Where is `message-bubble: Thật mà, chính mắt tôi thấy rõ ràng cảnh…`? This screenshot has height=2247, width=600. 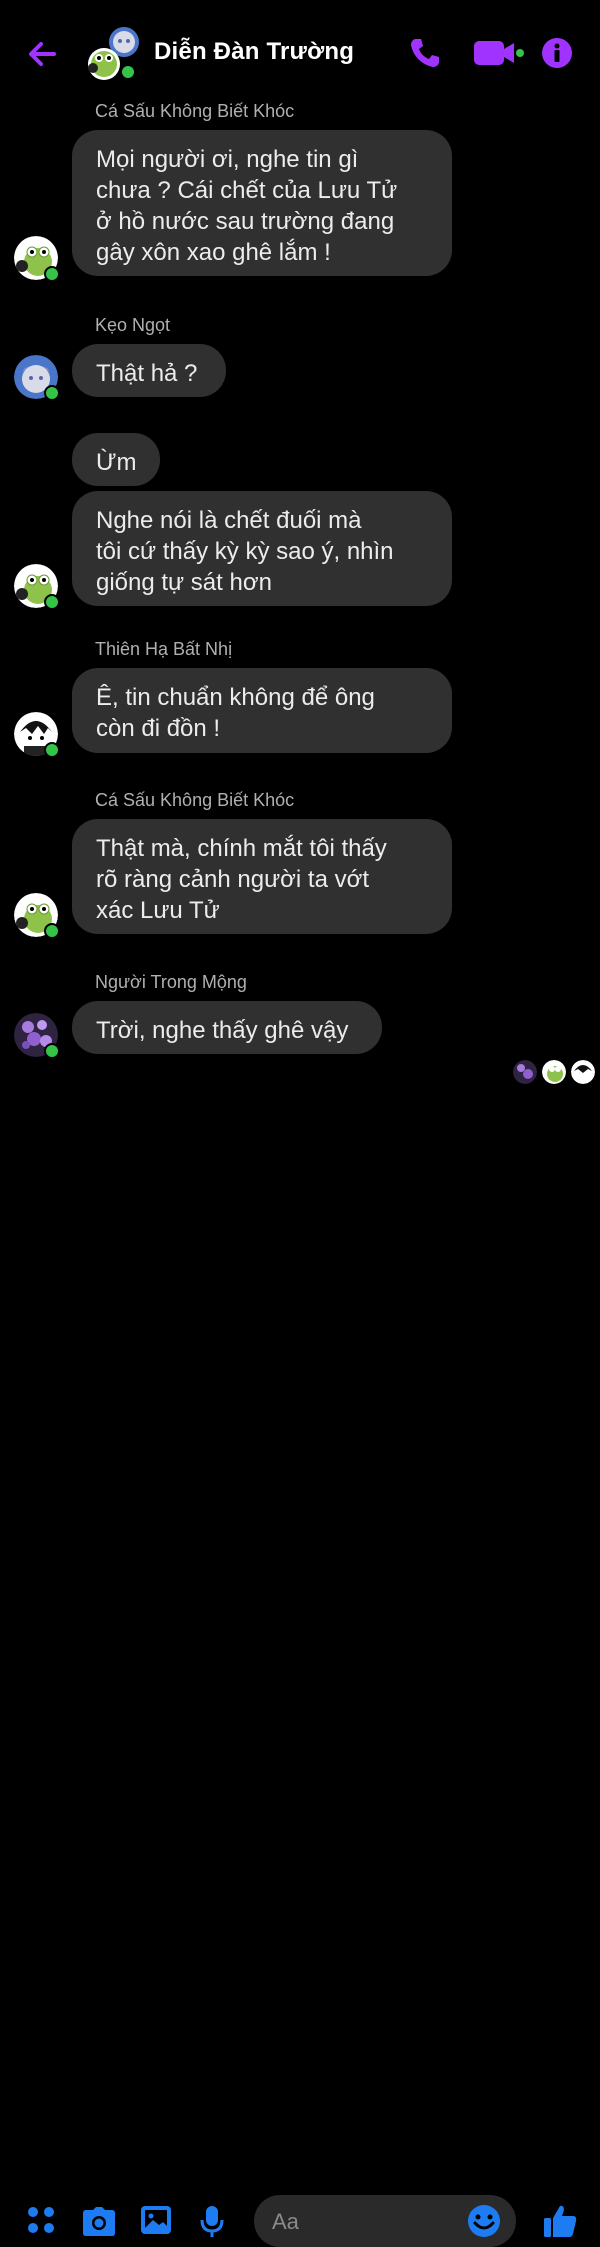 message-bubble: Thật mà, chính mắt tôi thấy rõ ràng cảnh… is located at coordinates (262, 876).